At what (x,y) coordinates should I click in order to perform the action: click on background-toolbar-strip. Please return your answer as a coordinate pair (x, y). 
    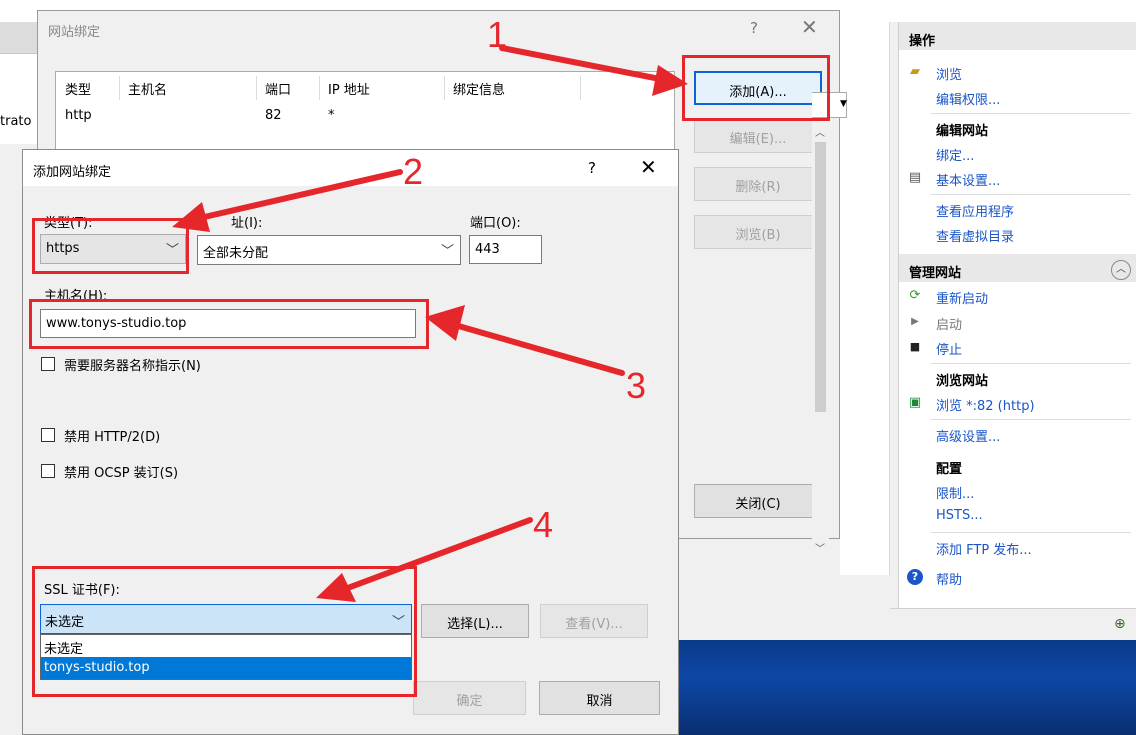
    Looking at the image, I should click on (20, 38).